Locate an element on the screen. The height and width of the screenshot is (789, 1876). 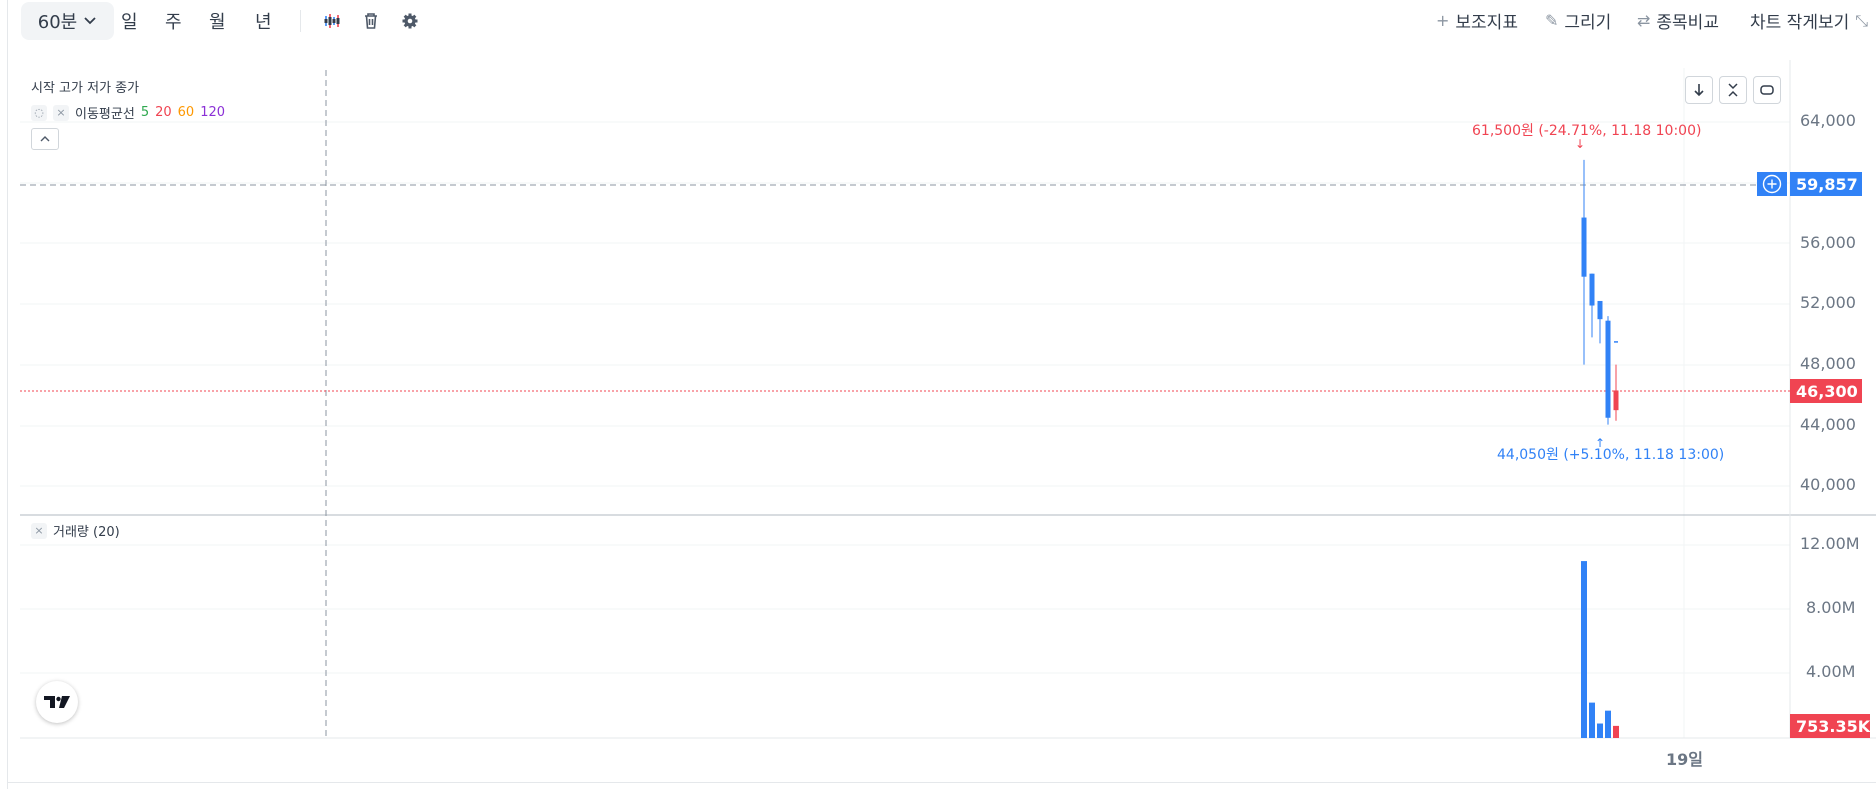
add-alert-button is located at coordinates (1772, 184).